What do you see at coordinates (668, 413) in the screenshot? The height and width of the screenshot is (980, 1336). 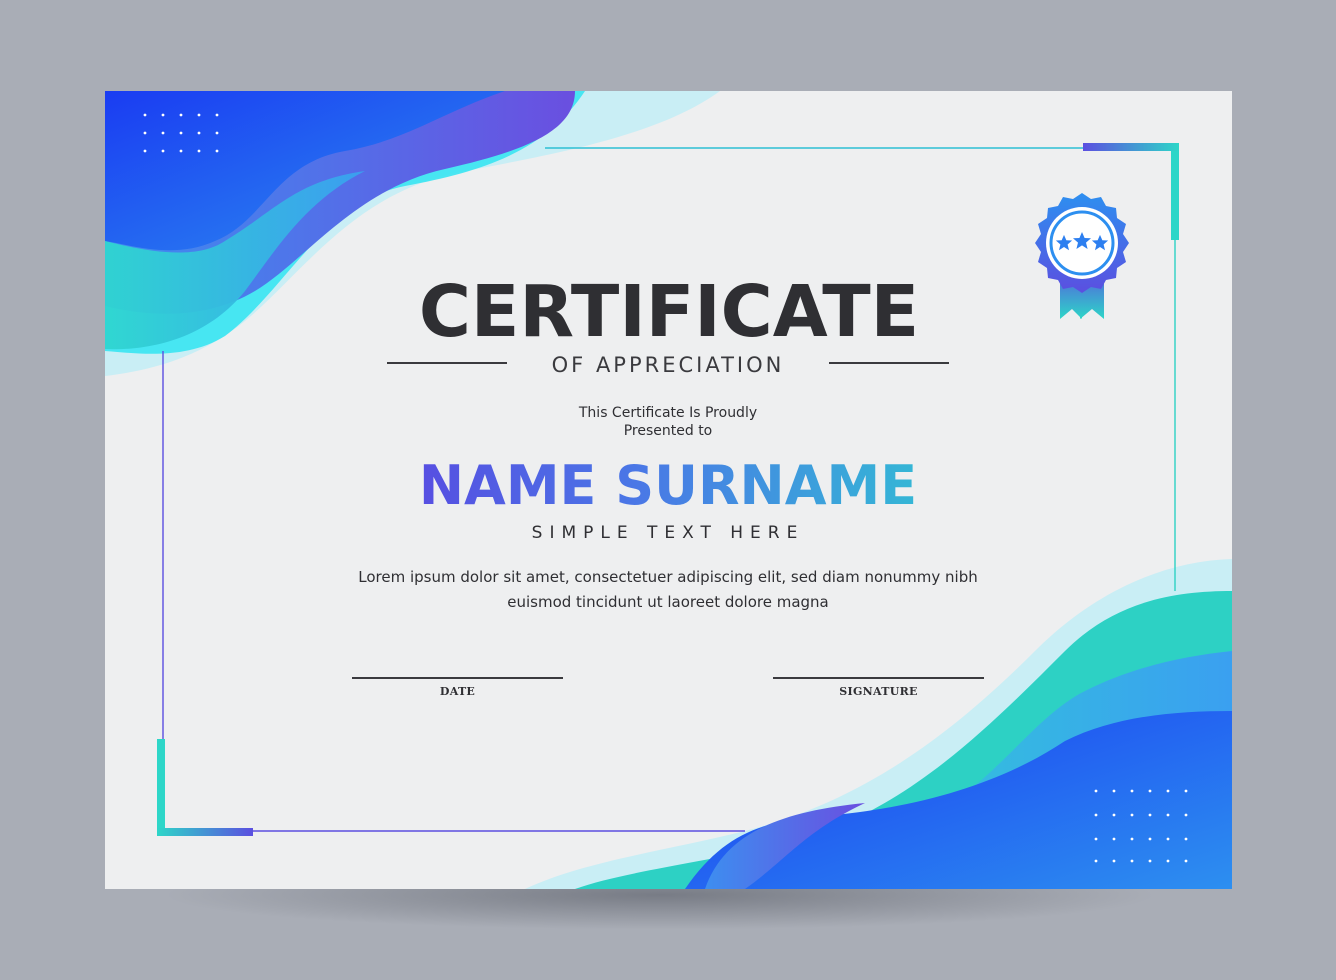 I see `presented-line-1: This Certificate Is Proudly` at bounding box center [668, 413].